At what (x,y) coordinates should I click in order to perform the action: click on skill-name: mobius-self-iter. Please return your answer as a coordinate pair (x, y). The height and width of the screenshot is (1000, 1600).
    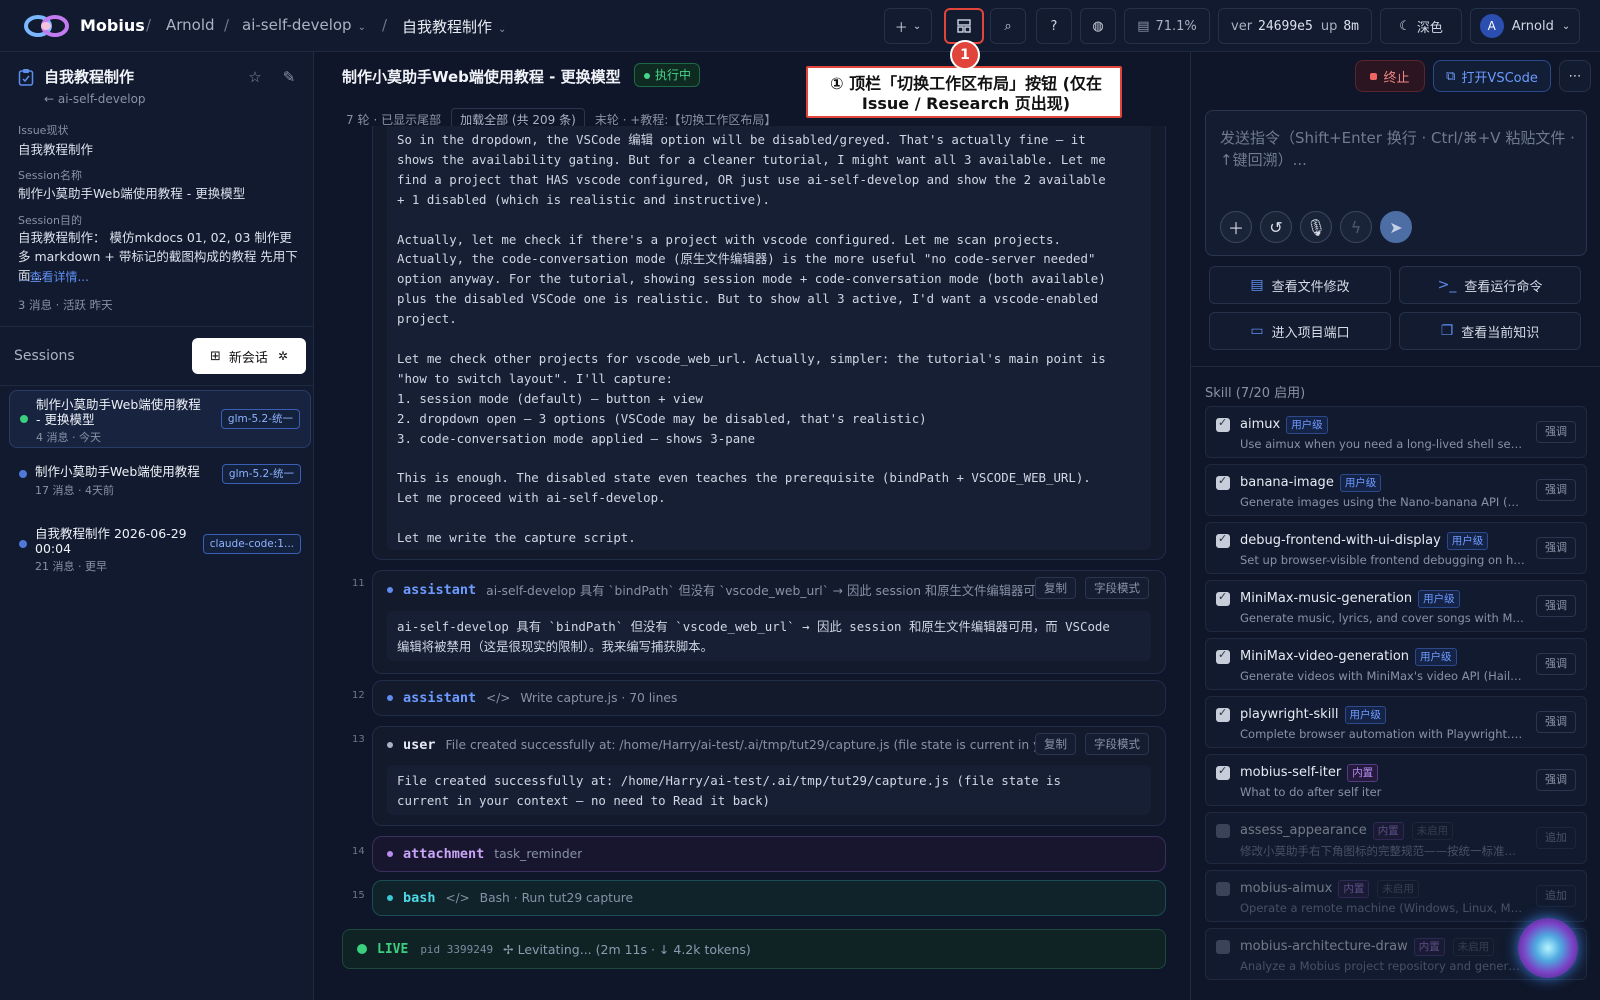
    Looking at the image, I should click on (1291, 772).